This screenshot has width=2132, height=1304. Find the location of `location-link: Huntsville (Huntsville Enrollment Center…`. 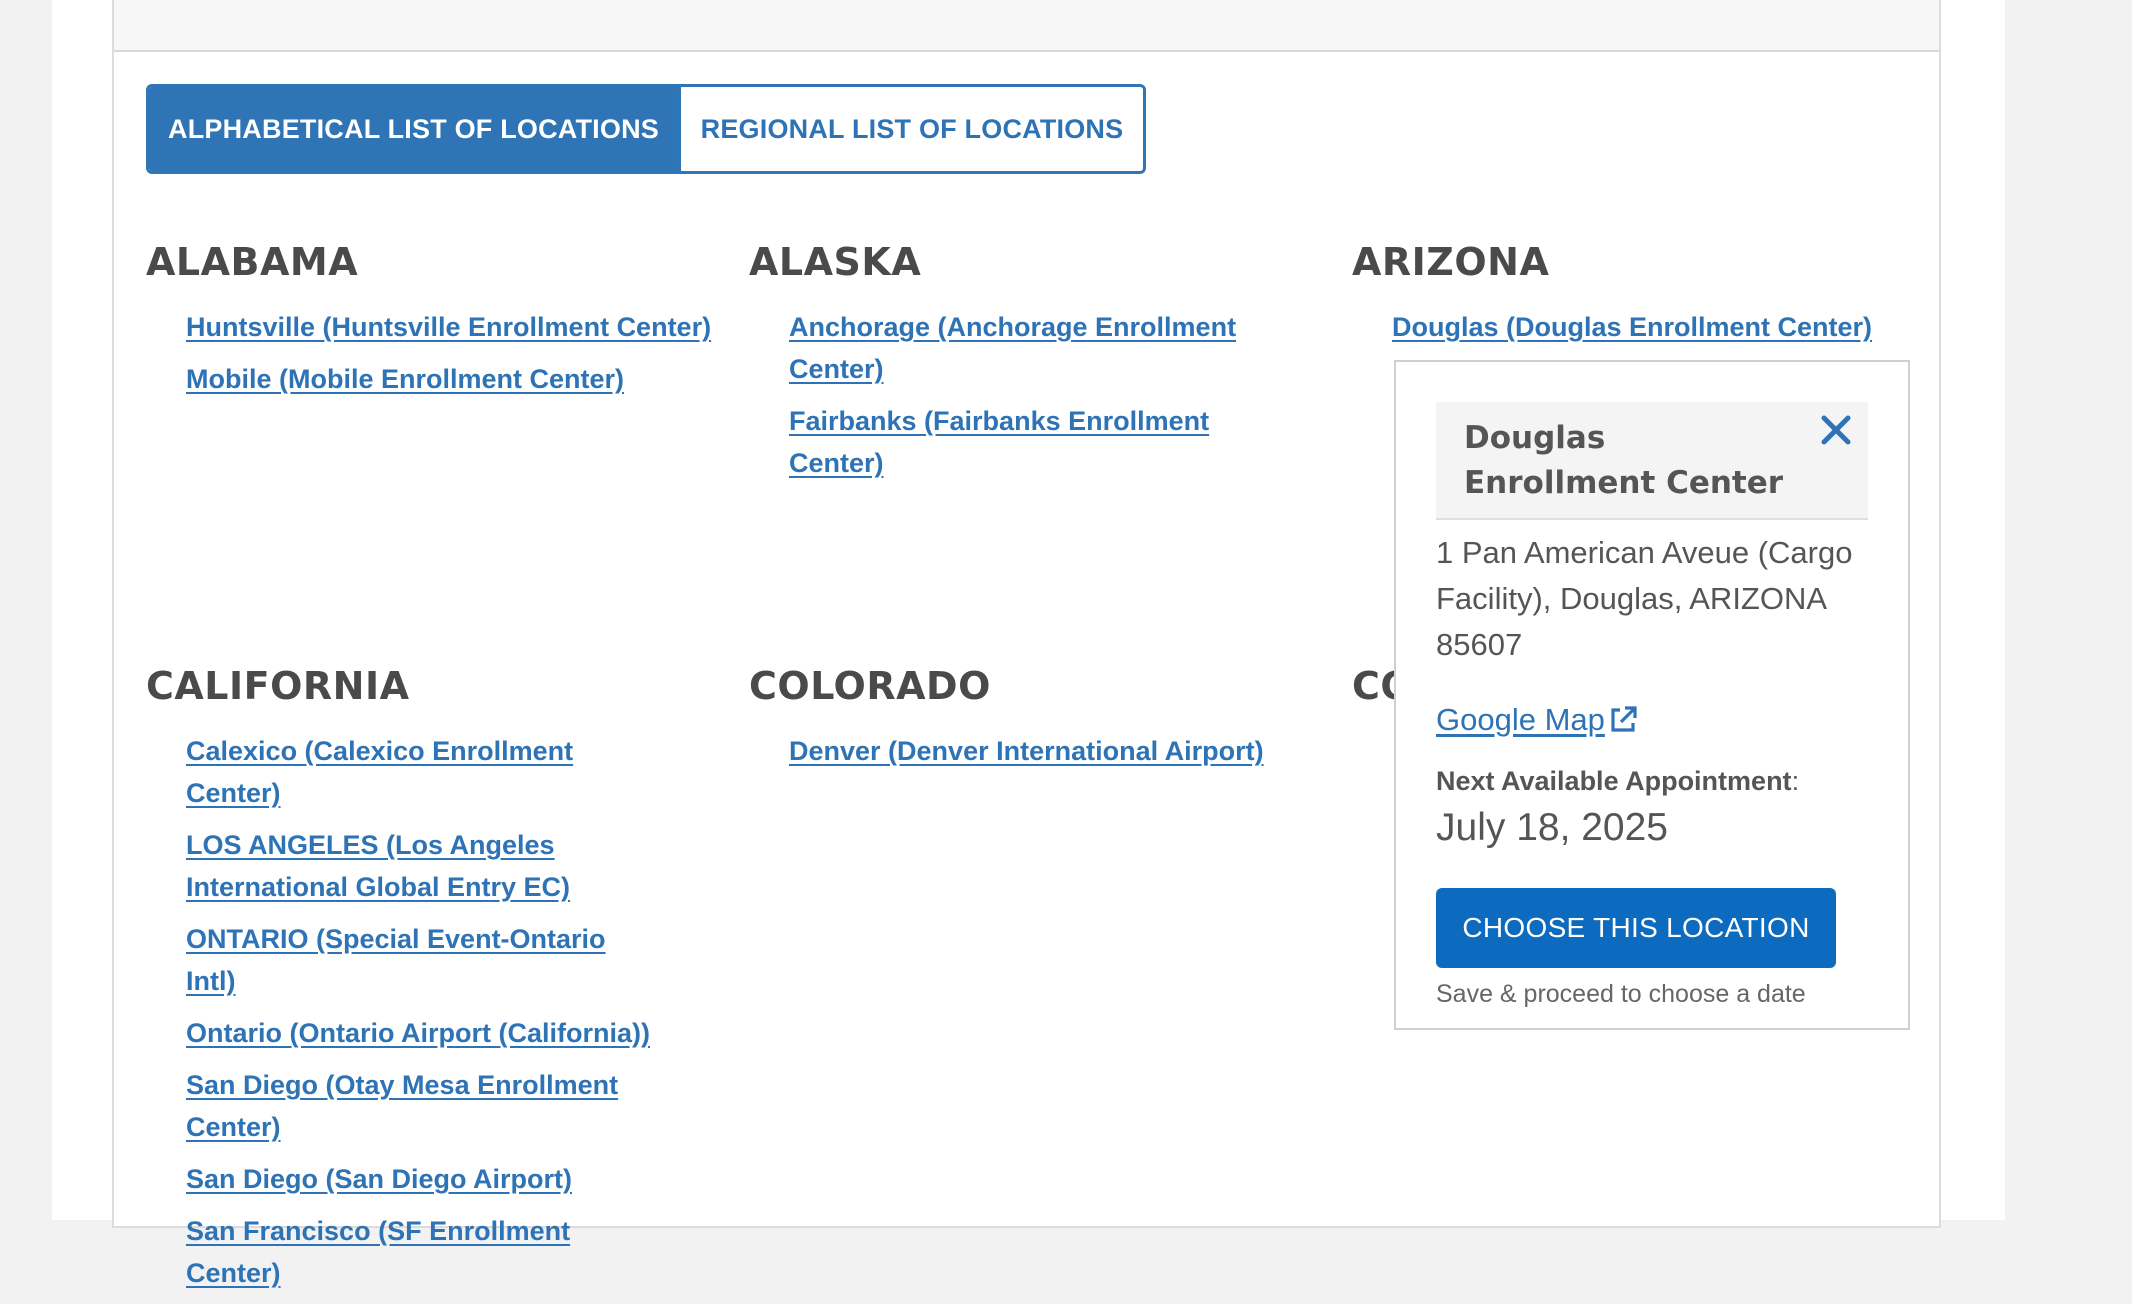

location-link: Huntsville (Huntsville Enrollment Center… is located at coordinates (448, 327).